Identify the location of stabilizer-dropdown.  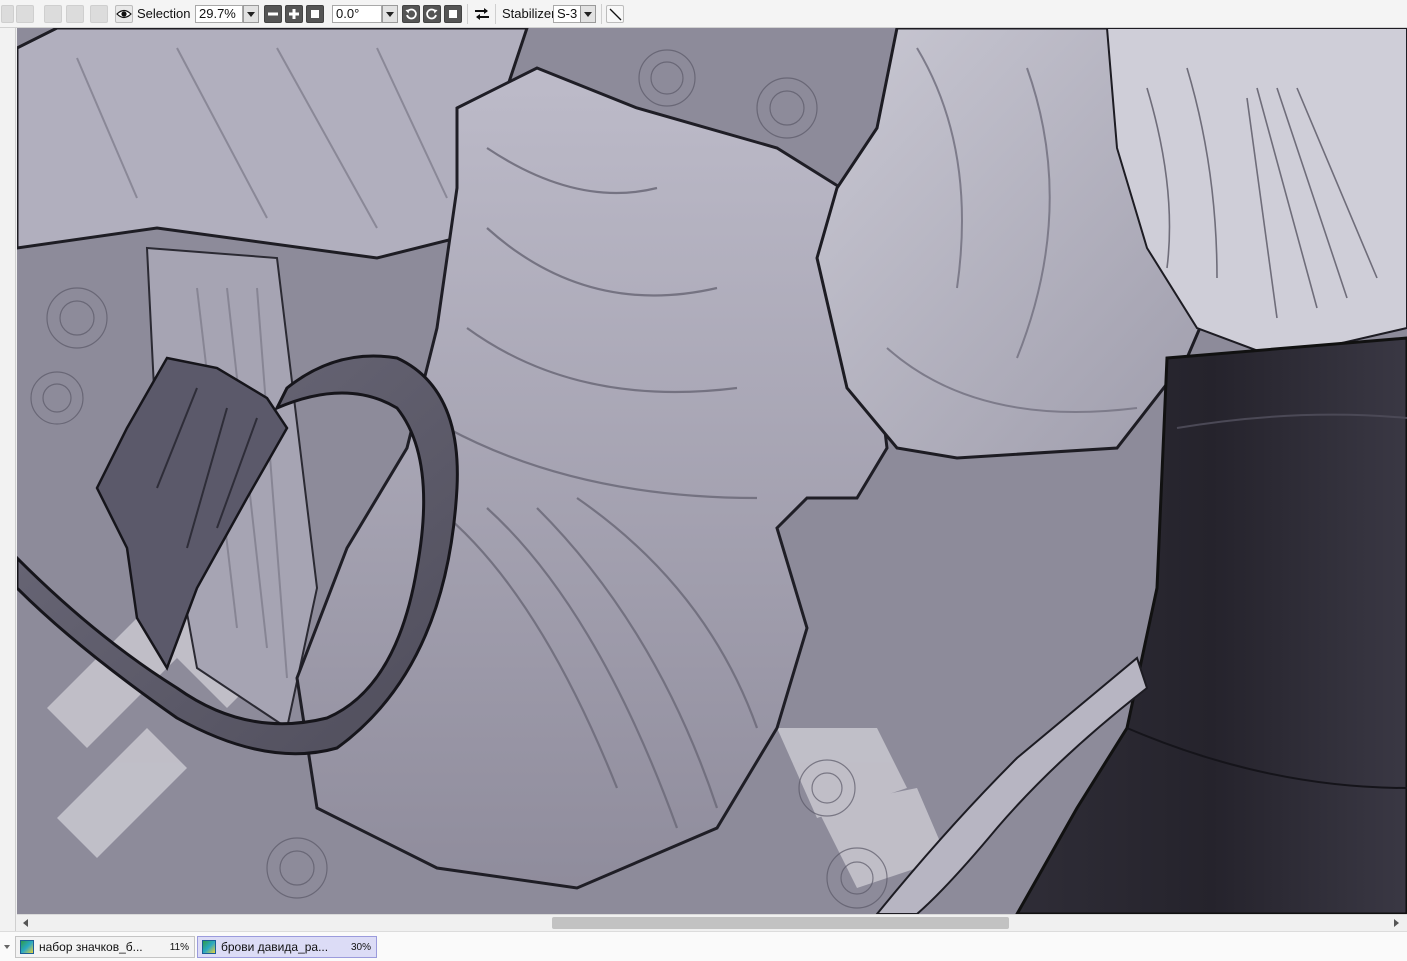
(588, 14).